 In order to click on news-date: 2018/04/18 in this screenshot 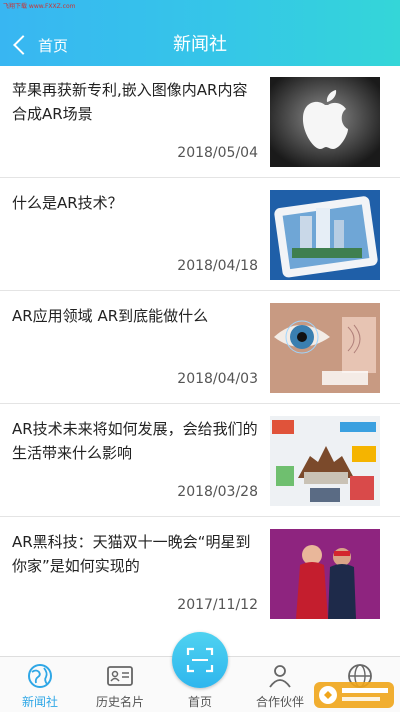, I will do `click(217, 266)`.